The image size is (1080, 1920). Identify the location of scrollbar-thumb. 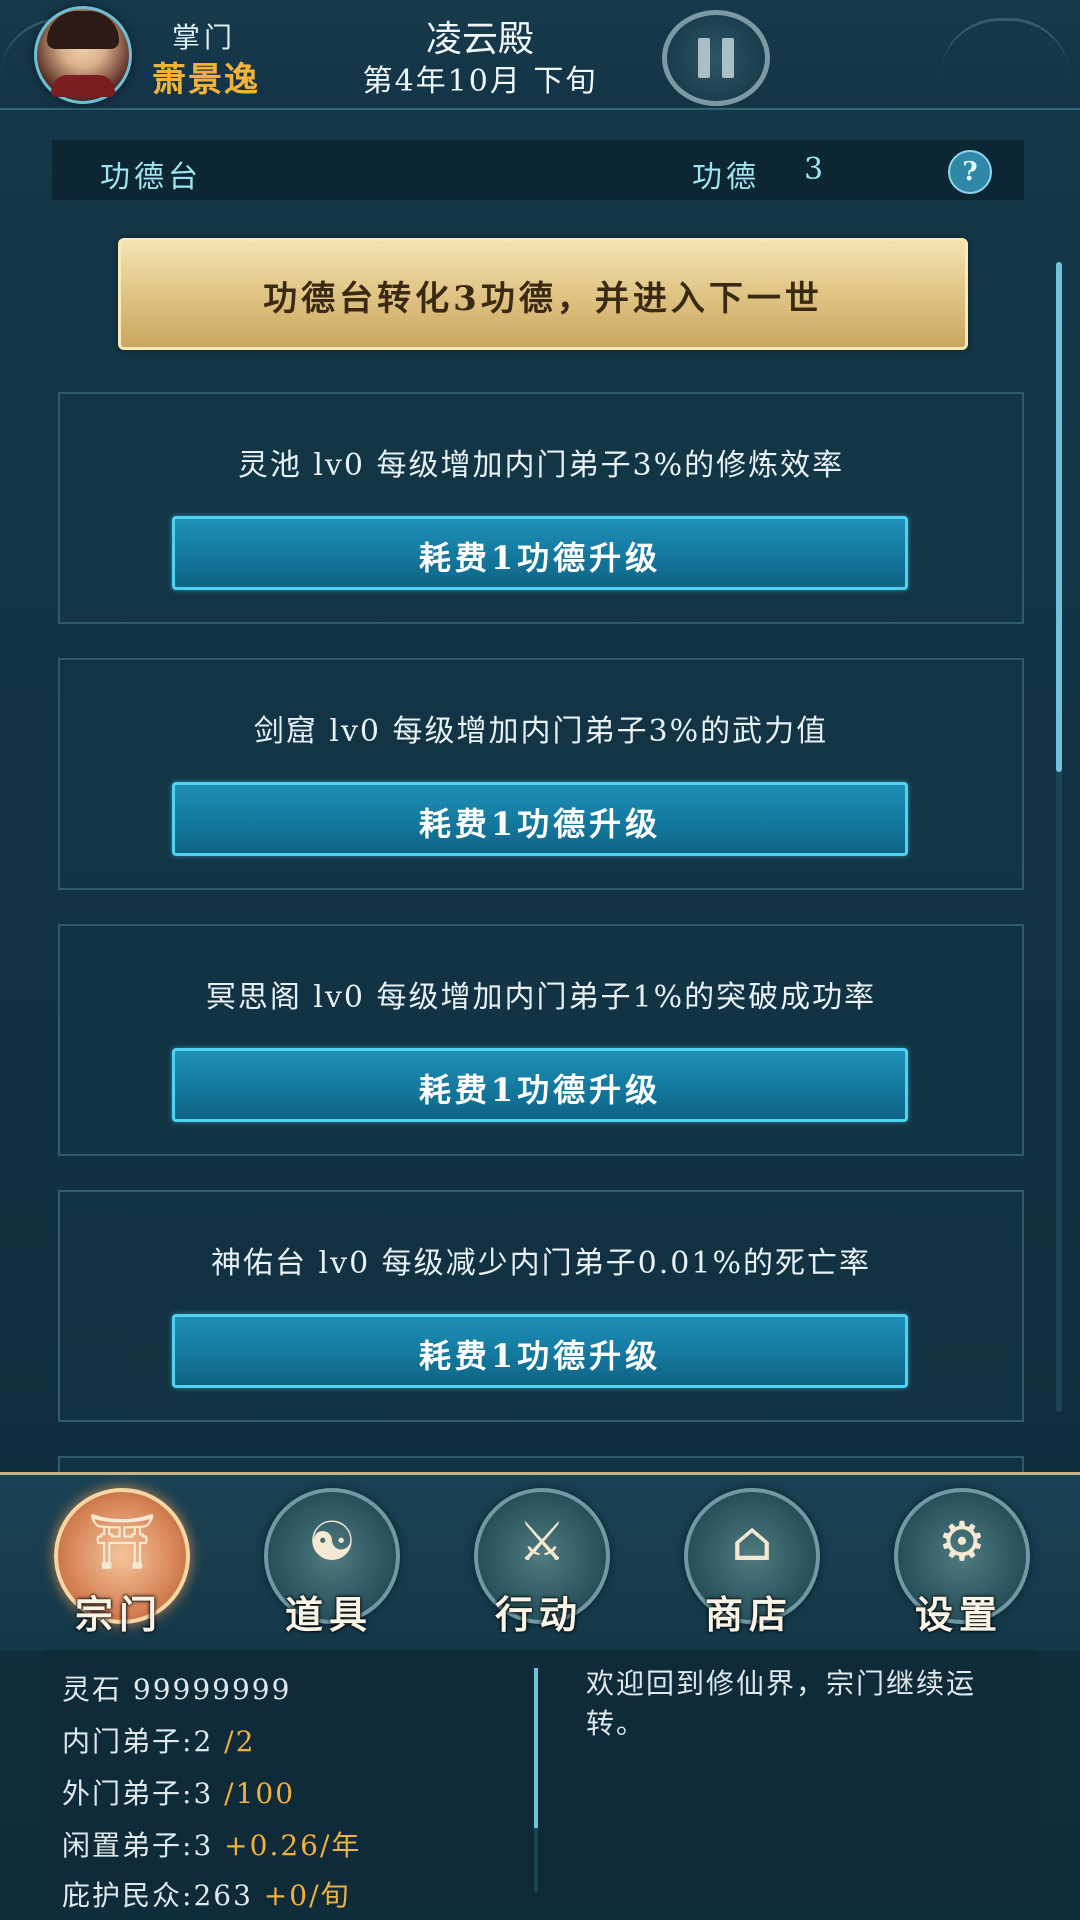
(1059, 517).